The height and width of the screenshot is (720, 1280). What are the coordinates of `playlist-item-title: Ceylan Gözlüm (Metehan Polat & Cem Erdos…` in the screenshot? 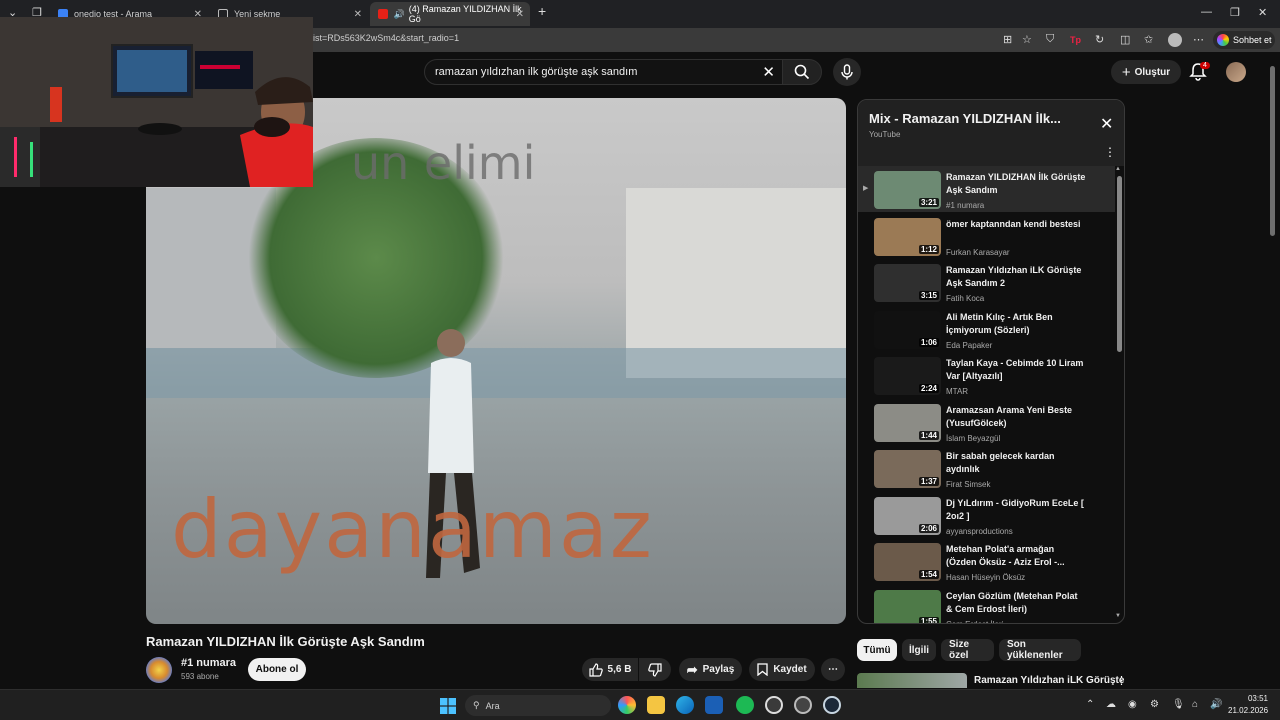 It's located at (1016, 603).